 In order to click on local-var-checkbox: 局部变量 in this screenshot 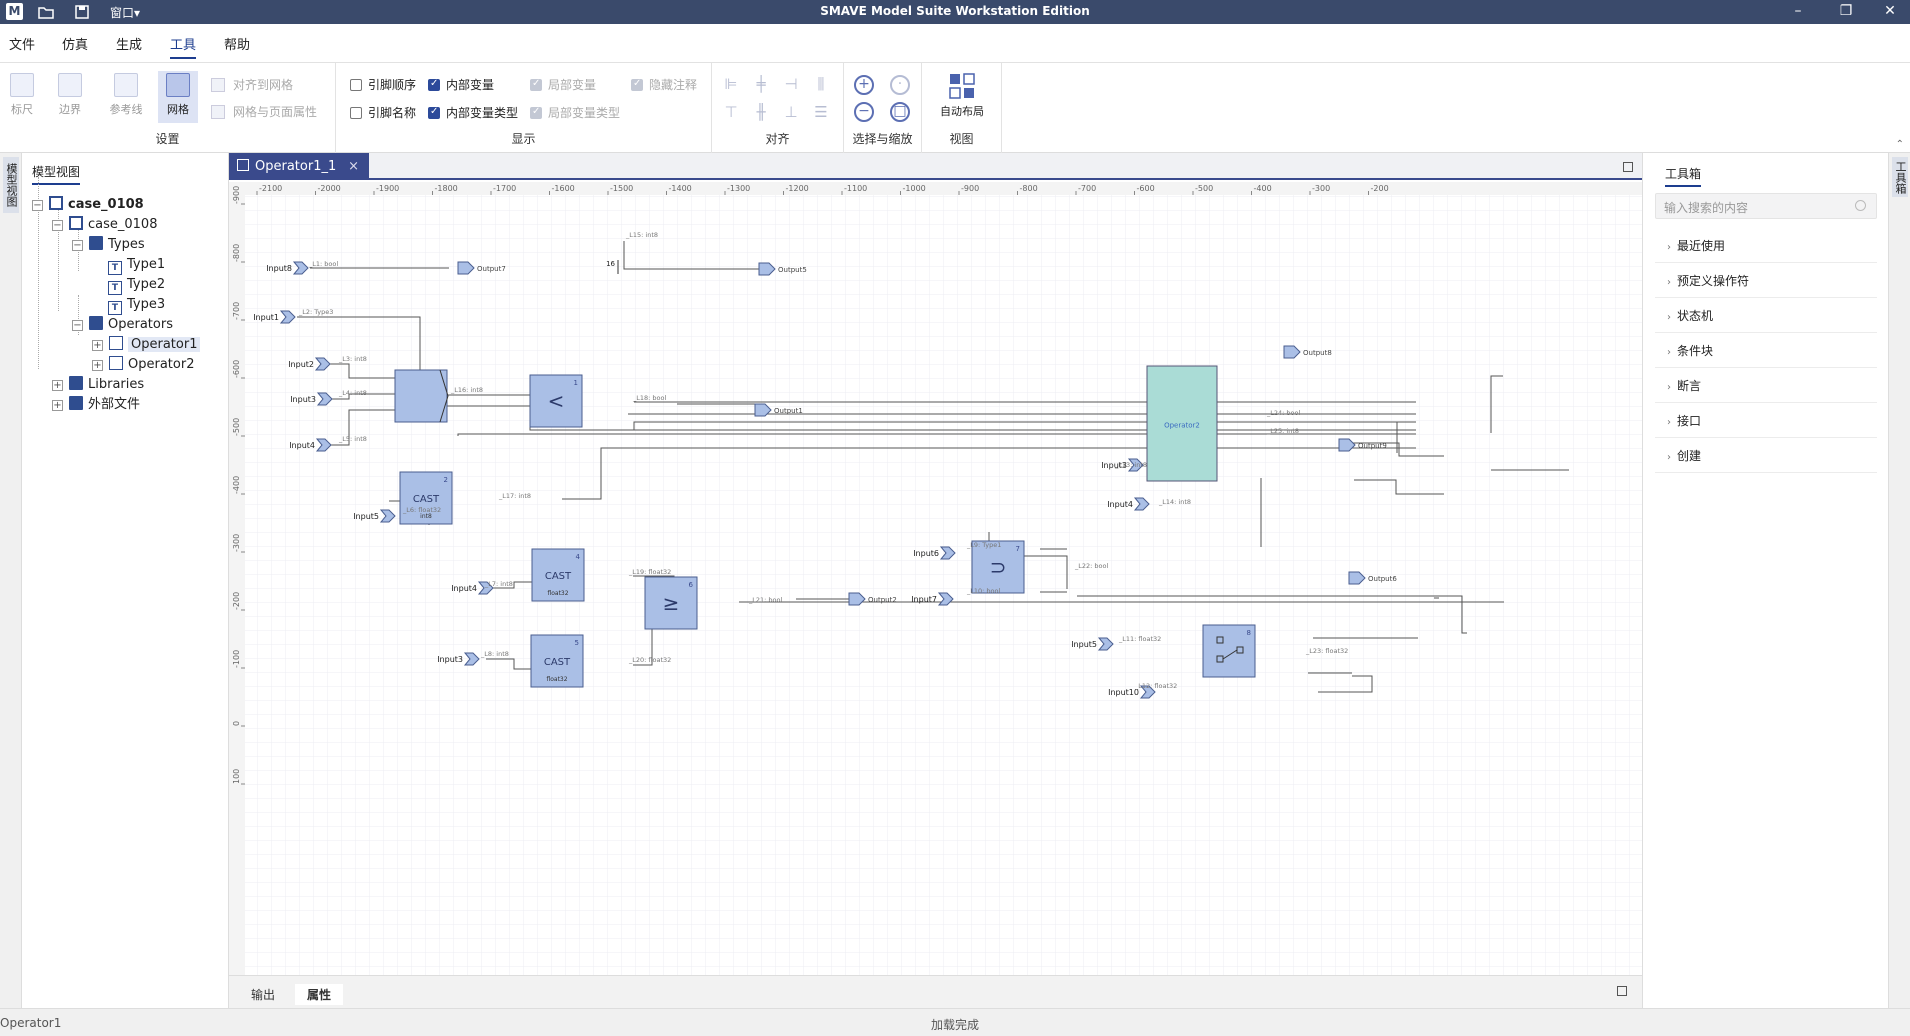, I will do `click(563, 84)`.